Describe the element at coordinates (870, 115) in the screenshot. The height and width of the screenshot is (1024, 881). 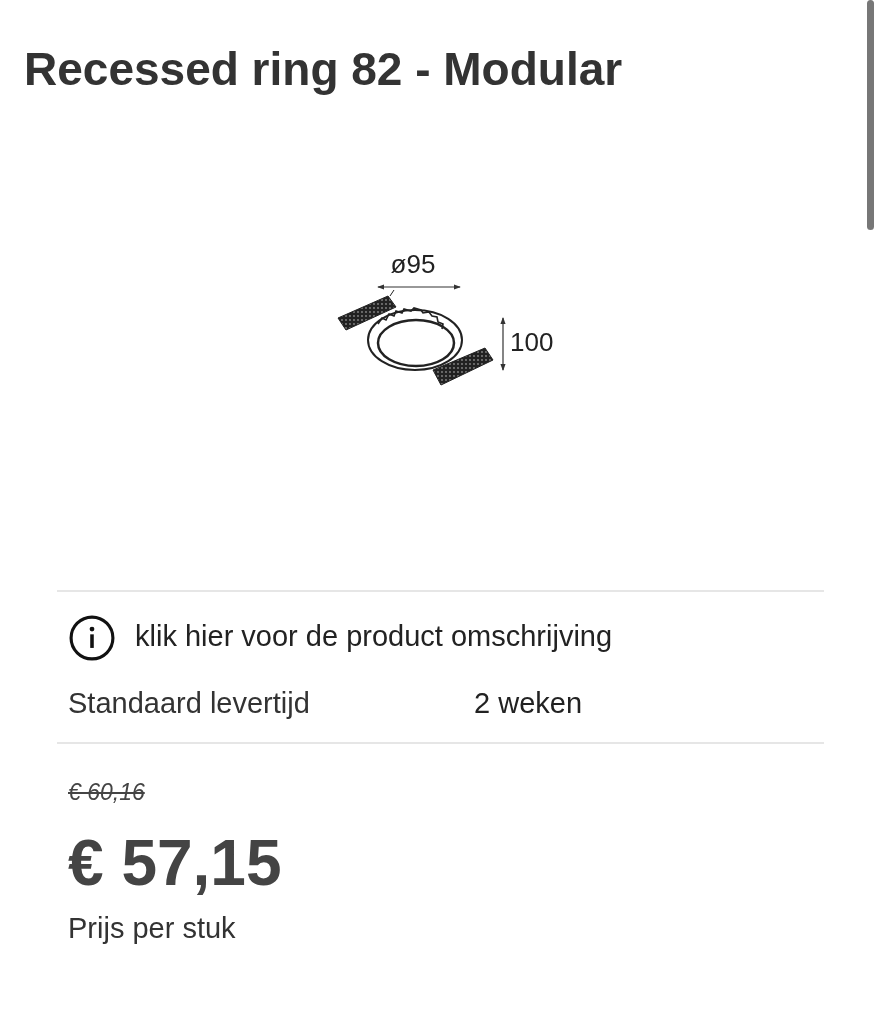
I see `scrollbar` at that location.